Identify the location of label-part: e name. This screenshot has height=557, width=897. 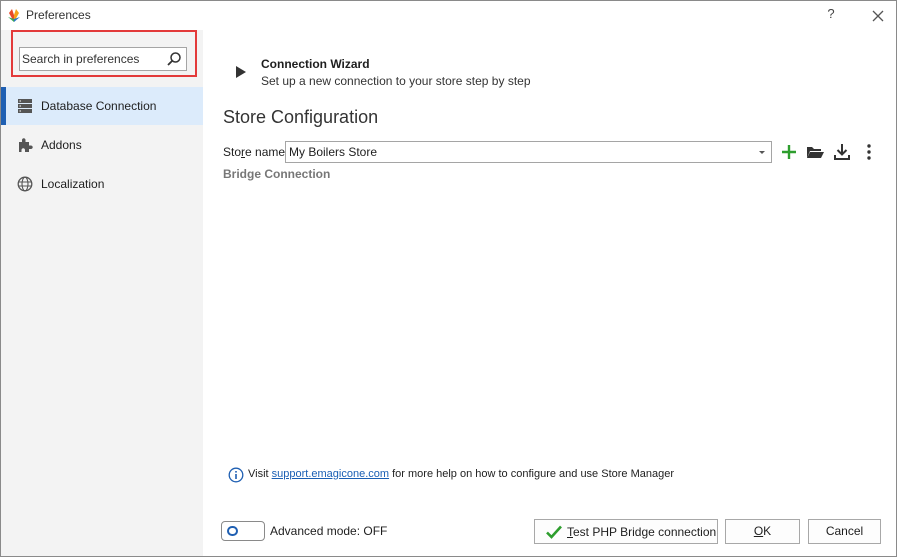
(265, 152).